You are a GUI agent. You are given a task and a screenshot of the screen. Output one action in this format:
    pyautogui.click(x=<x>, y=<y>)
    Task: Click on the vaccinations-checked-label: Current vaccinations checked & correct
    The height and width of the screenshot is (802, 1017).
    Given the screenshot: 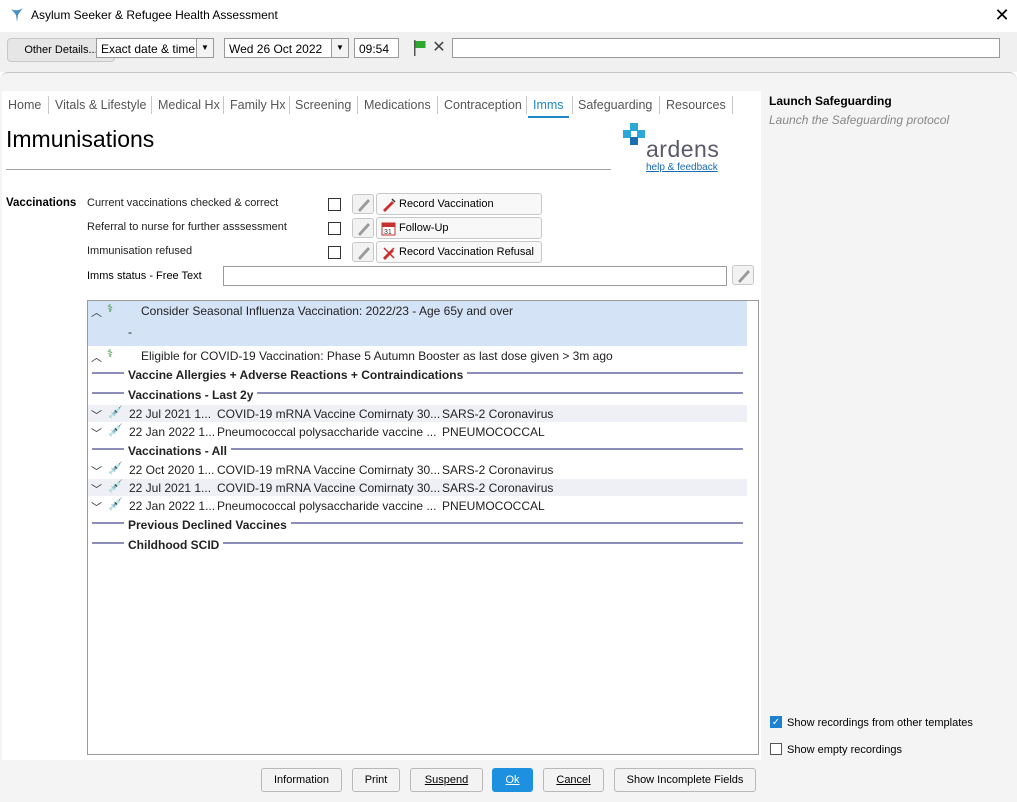 What is the action you would take?
    pyautogui.click(x=183, y=203)
    